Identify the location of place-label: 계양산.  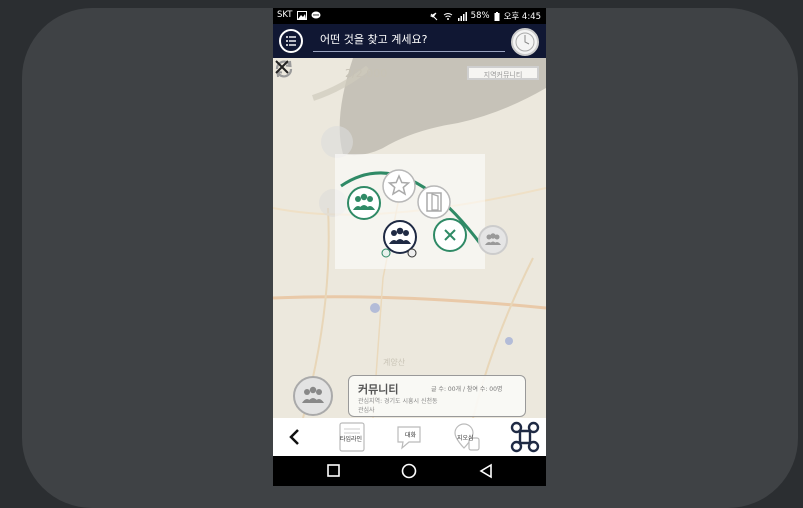
(394, 362).